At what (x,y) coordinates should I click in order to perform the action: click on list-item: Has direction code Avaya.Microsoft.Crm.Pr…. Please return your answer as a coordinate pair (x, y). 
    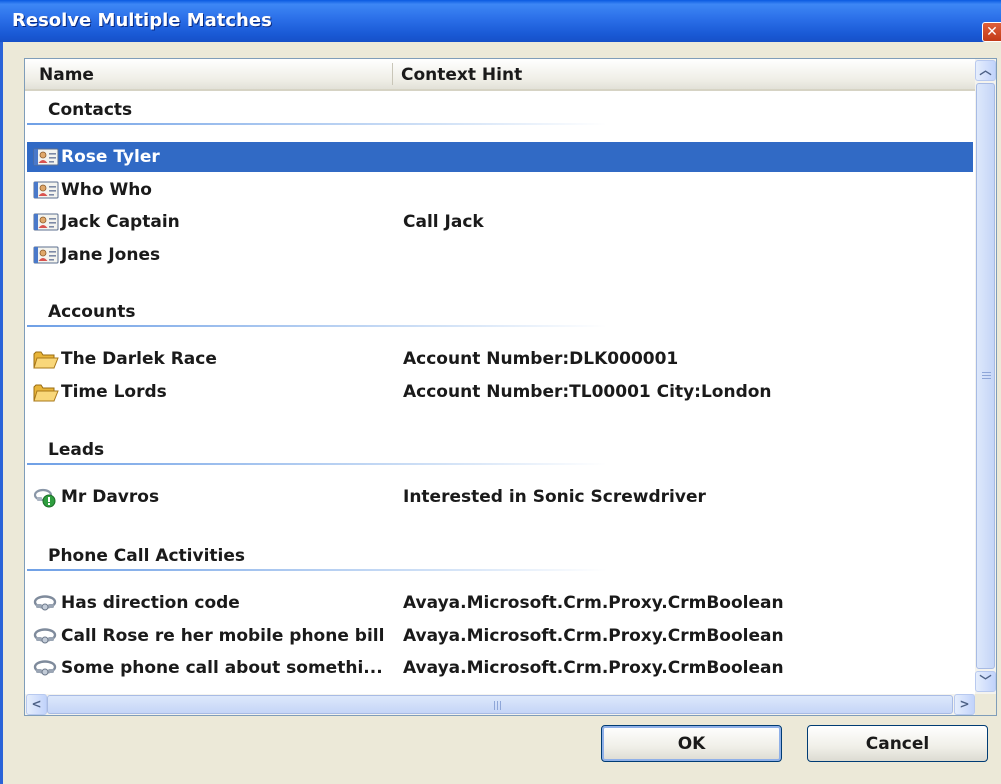
    Looking at the image, I should click on (500, 603).